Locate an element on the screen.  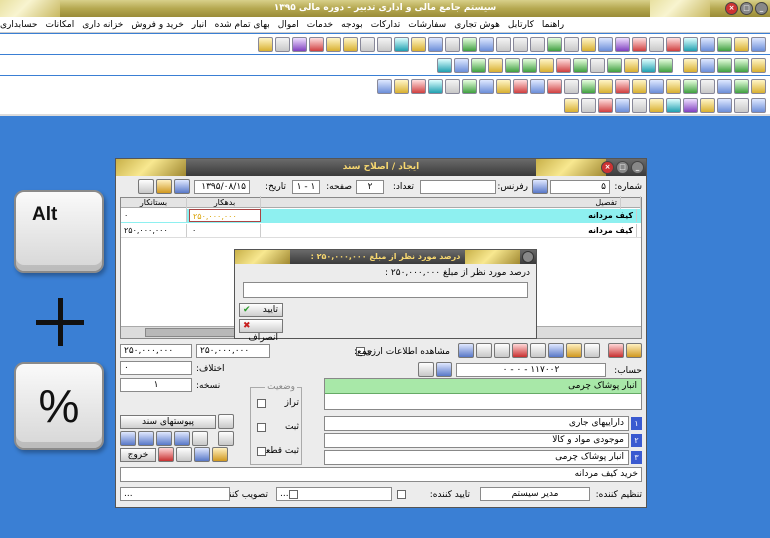
selected-account-row: انبار پوشاک چرمی is located at coordinates (483, 386).